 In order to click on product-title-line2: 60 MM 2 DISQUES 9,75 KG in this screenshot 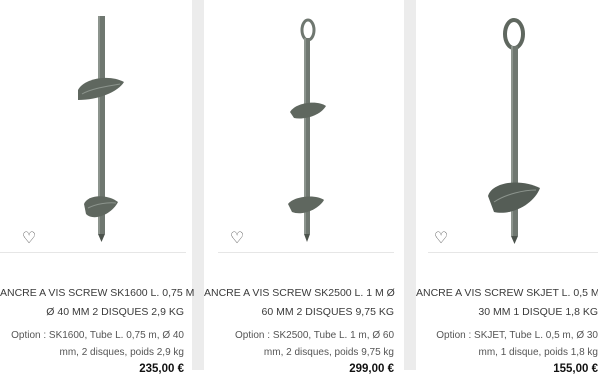, I will do `click(304, 312)`.